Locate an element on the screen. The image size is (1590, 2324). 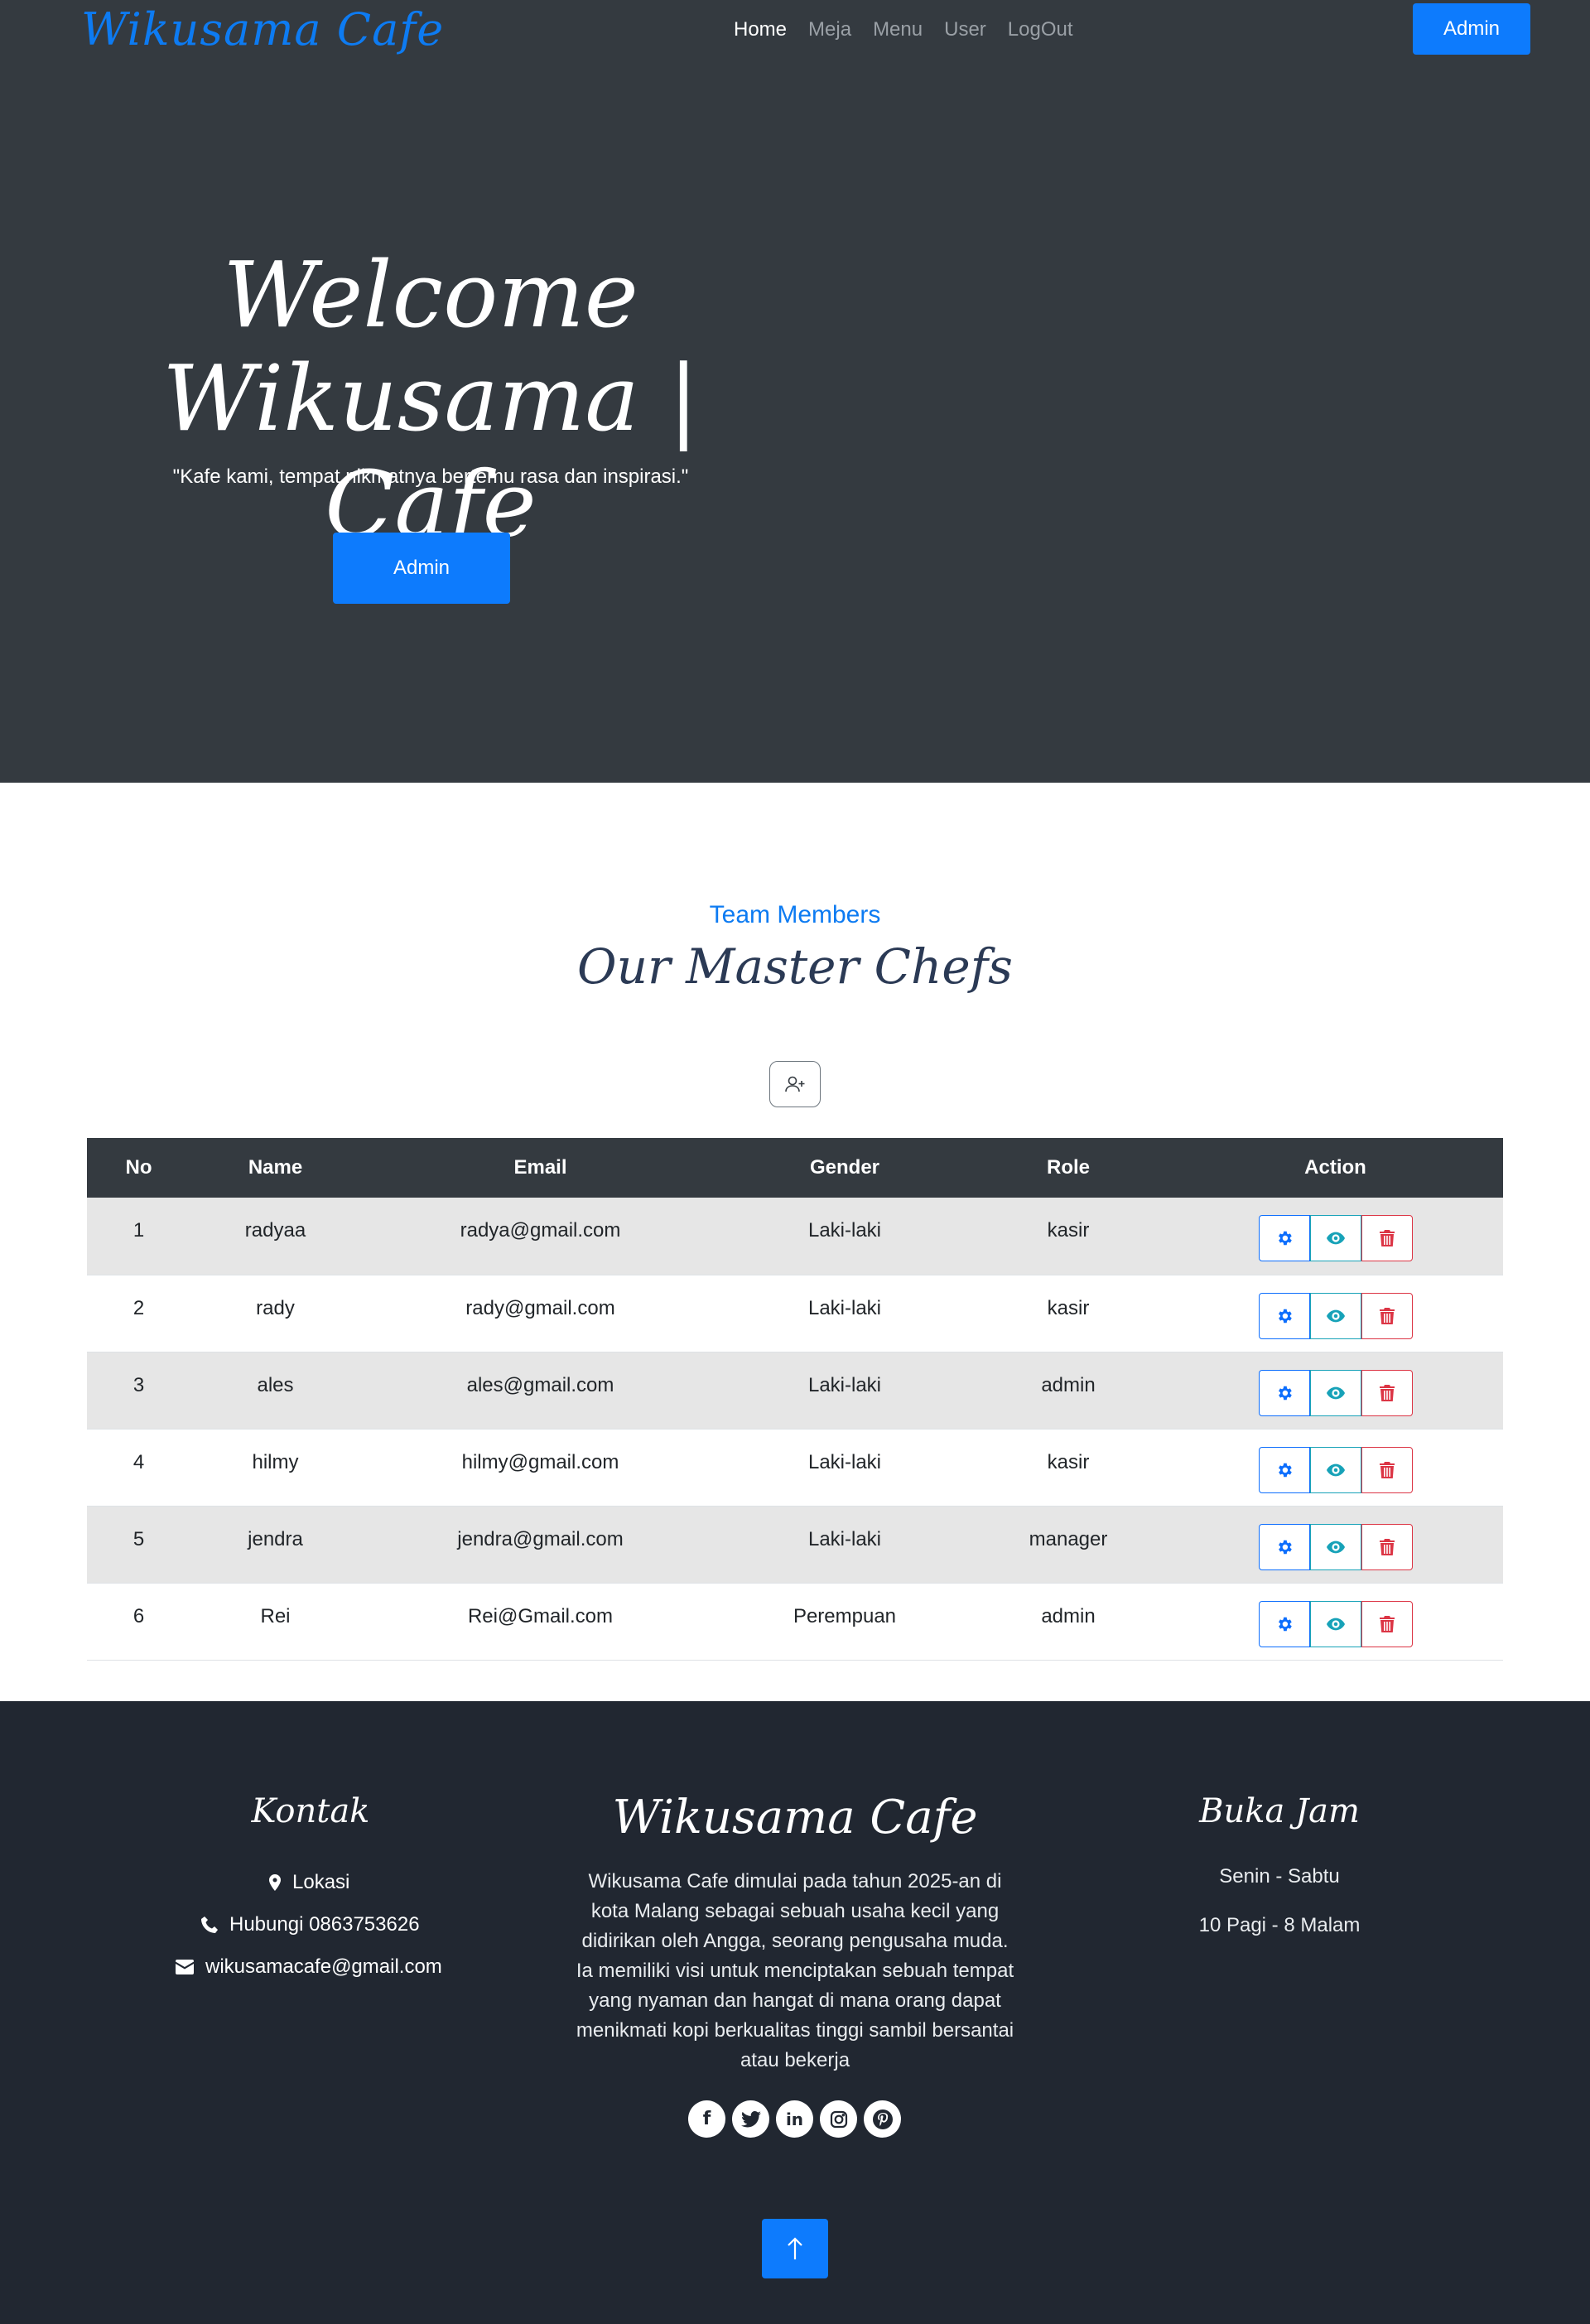
cell-name: radyaa is located at coordinates (275, 1237).